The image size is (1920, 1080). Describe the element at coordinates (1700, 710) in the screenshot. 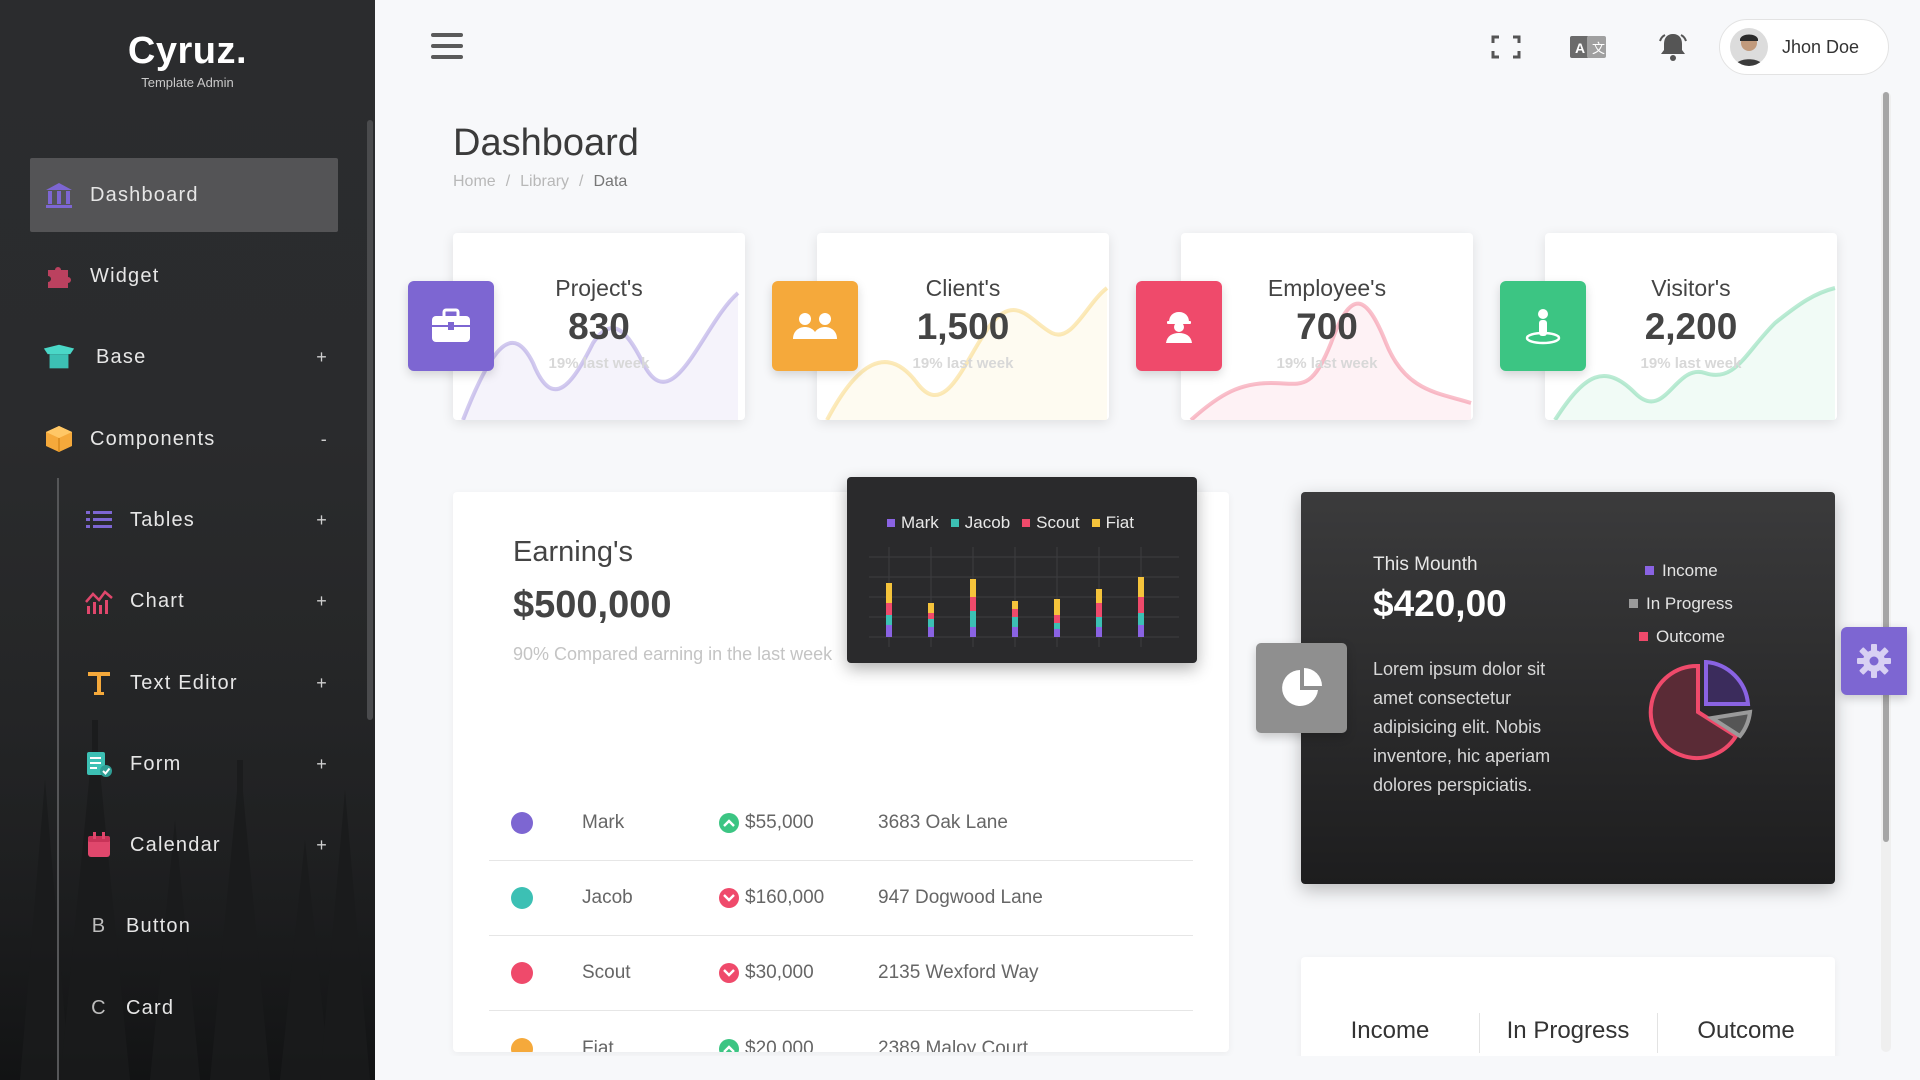

I see `month-pie-chart` at that location.